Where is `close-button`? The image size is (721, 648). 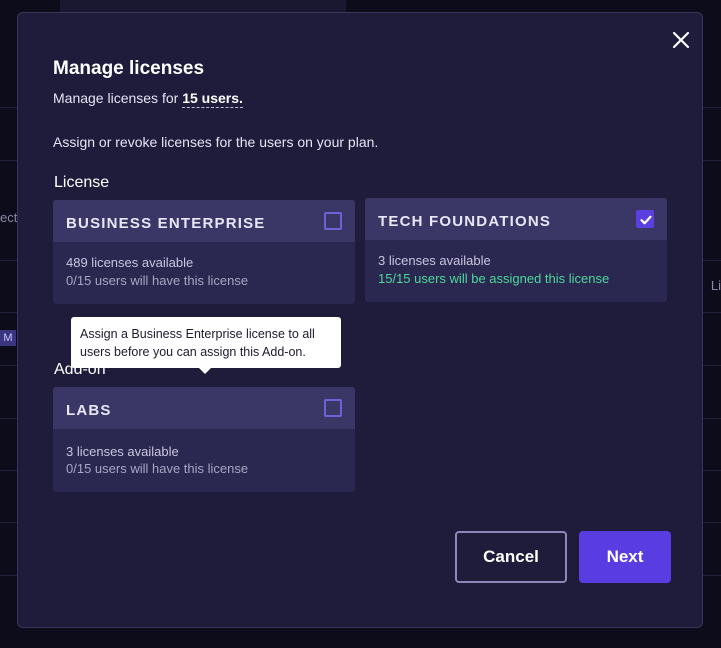
close-button is located at coordinates (681, 40).